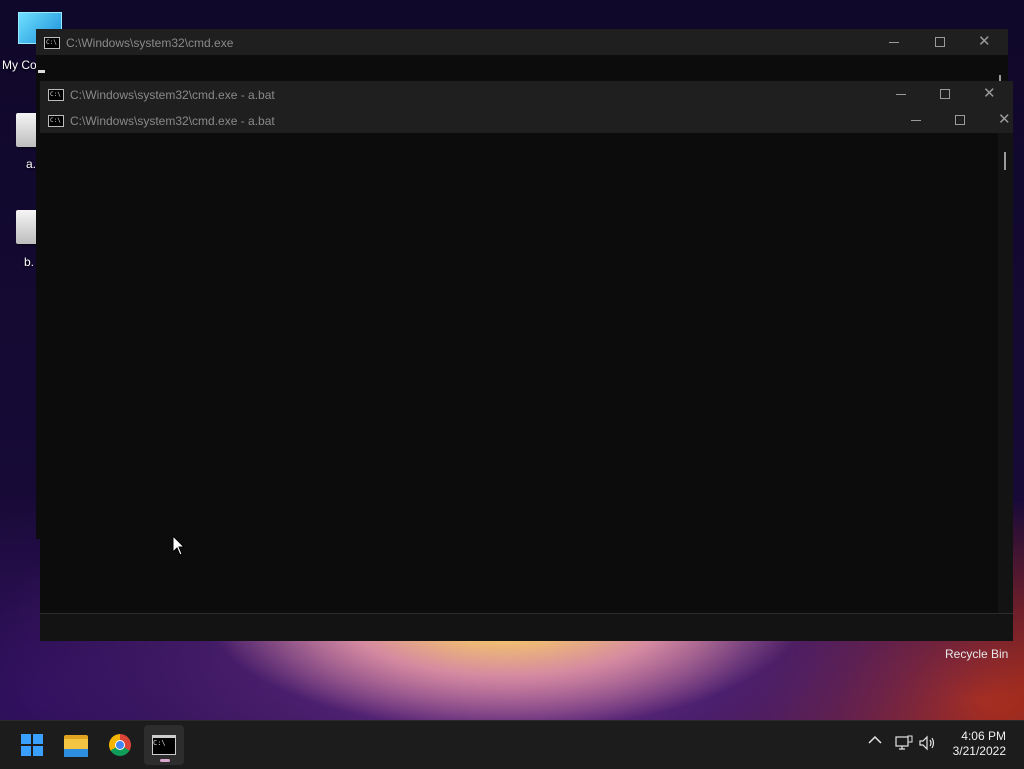 Image resolution: width=1024 pixels, height=769 pixels. I want to click on tray-overflow-button, so click(875, 740).